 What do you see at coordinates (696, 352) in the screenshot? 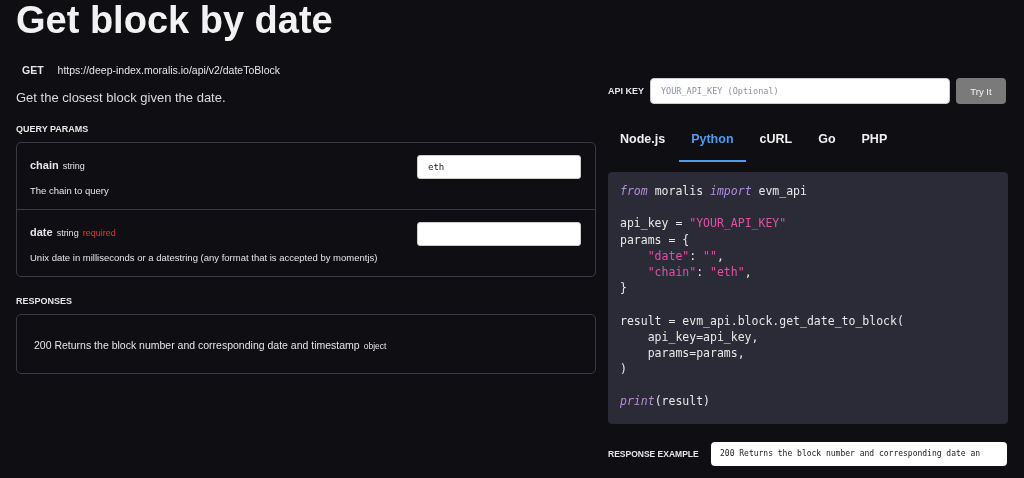
I see `code-line: params=params,` at bounding box center [696, 352].